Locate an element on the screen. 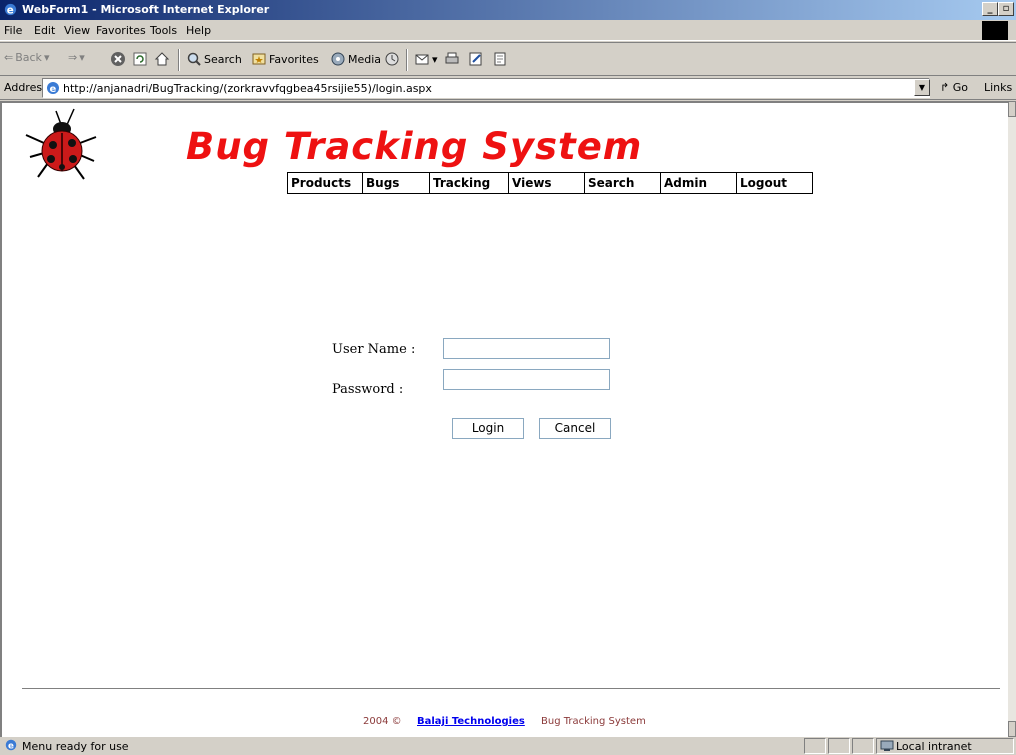 This screenshot has width=1016, height=755. footer-system-name: Bug Tracking System is located at coordinates (593, 721).